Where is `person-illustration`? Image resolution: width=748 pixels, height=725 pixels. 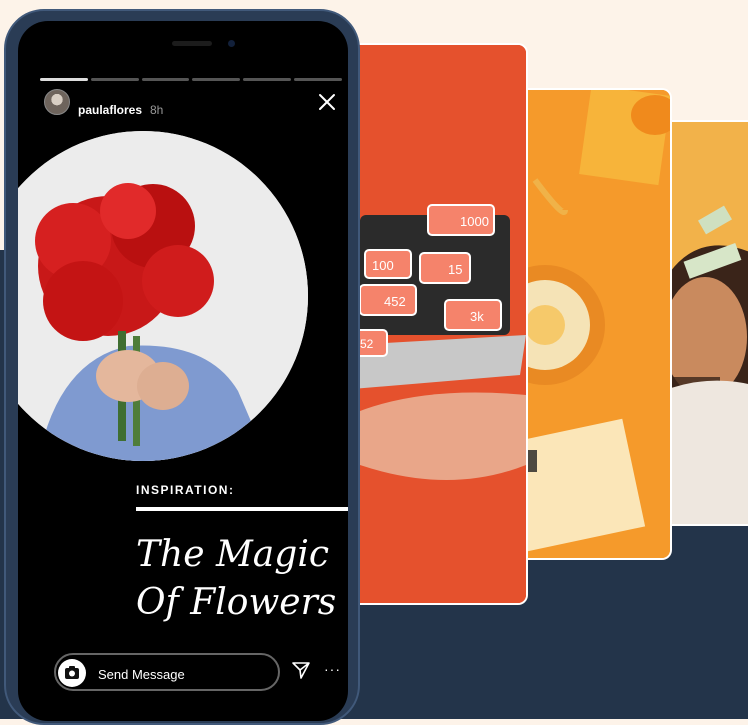 person-illustration is located at coordinates (704, 323).